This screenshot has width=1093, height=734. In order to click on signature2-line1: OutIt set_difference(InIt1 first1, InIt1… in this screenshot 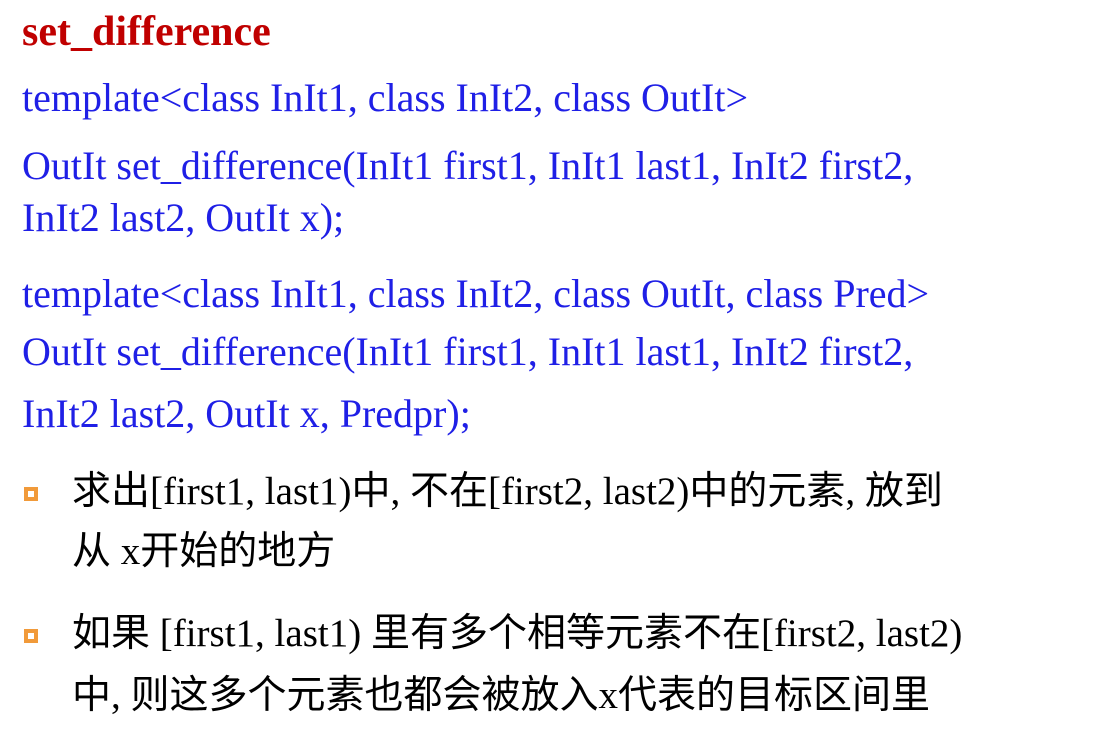, I will do `click(468, 351)`.